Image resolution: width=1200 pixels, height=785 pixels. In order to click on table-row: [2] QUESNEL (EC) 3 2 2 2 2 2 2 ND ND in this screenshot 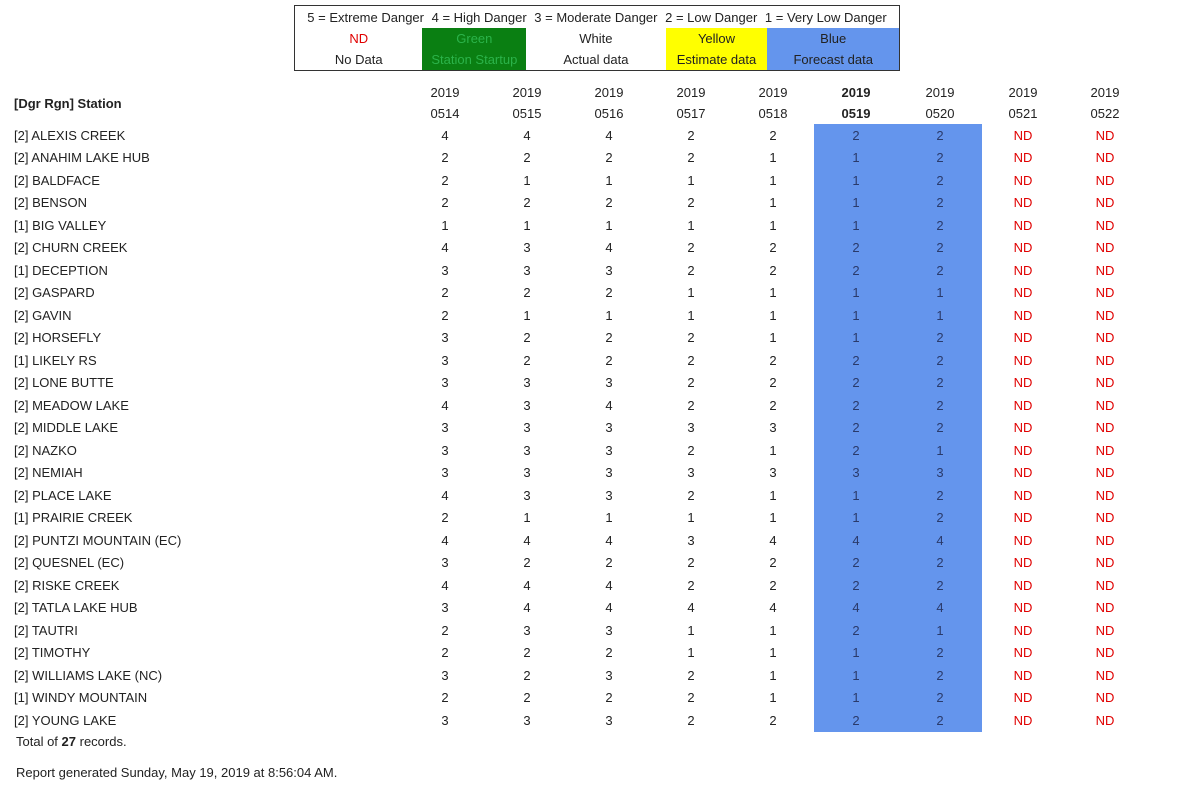, I will do `click(580, 562)`.